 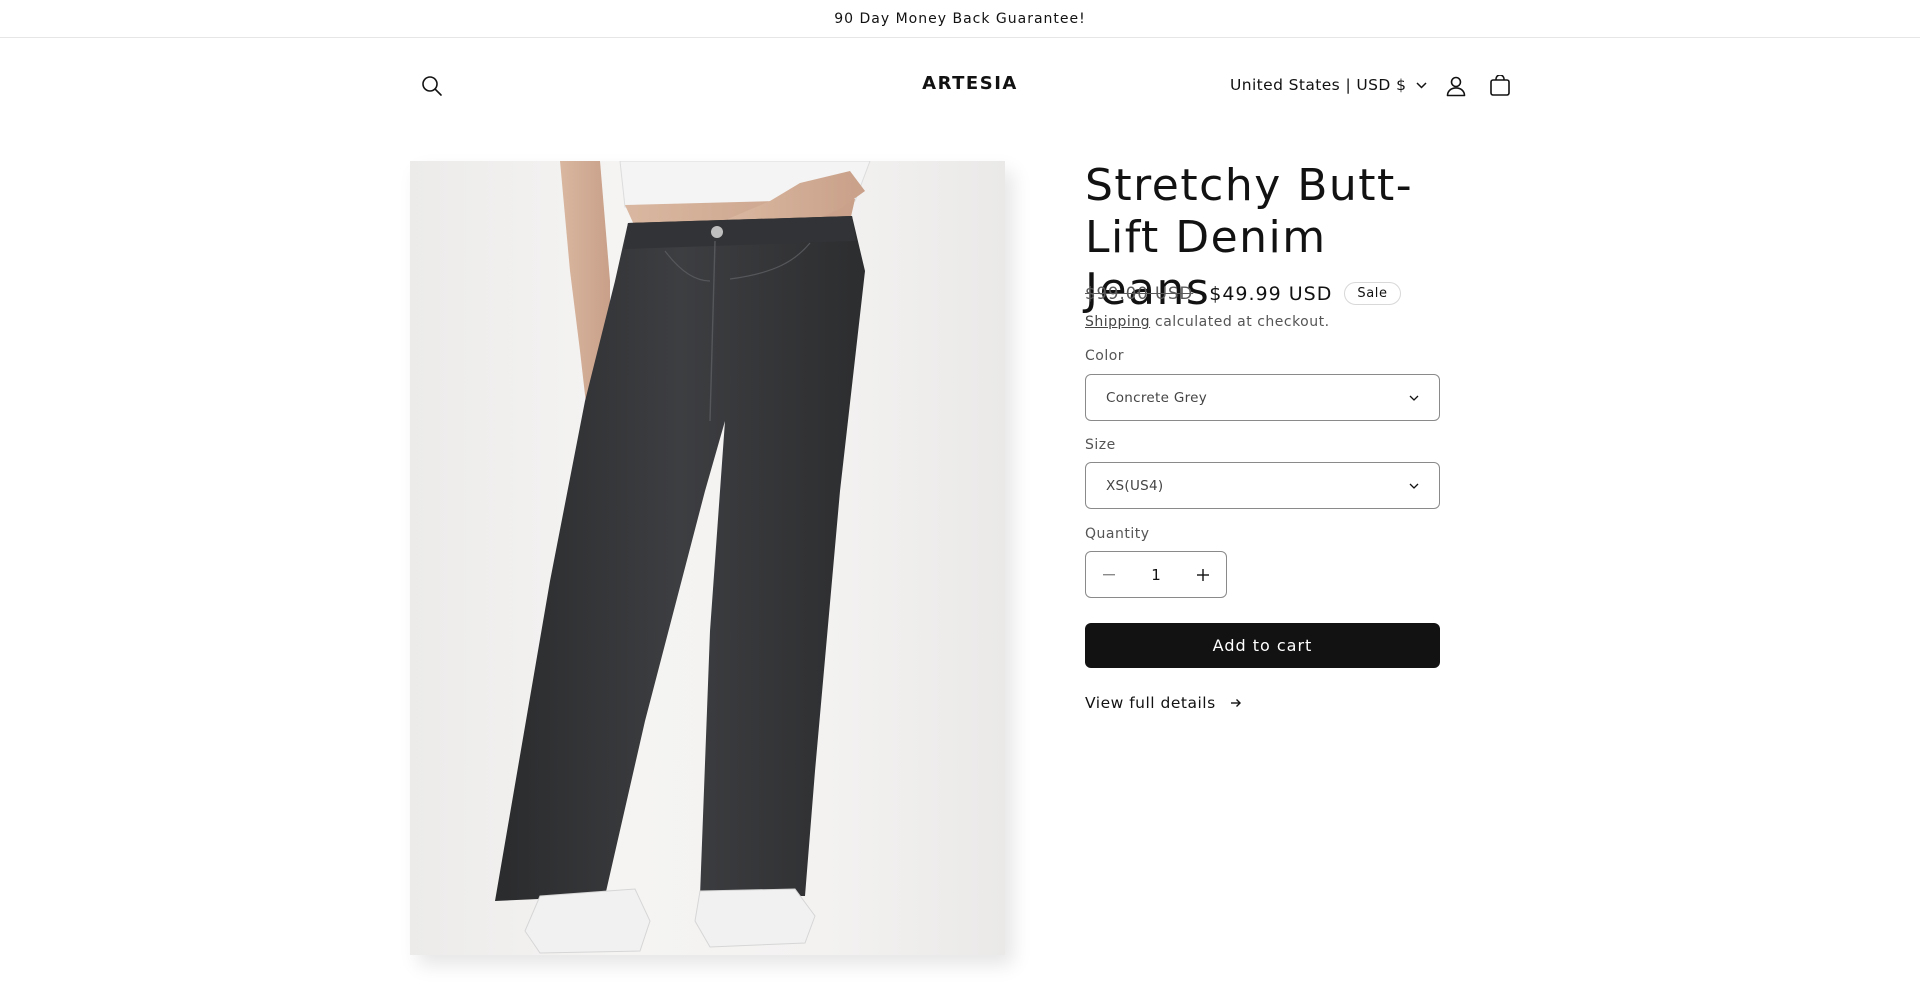 I want to click on quantity-increase-button, so click(x=1203, y=574).